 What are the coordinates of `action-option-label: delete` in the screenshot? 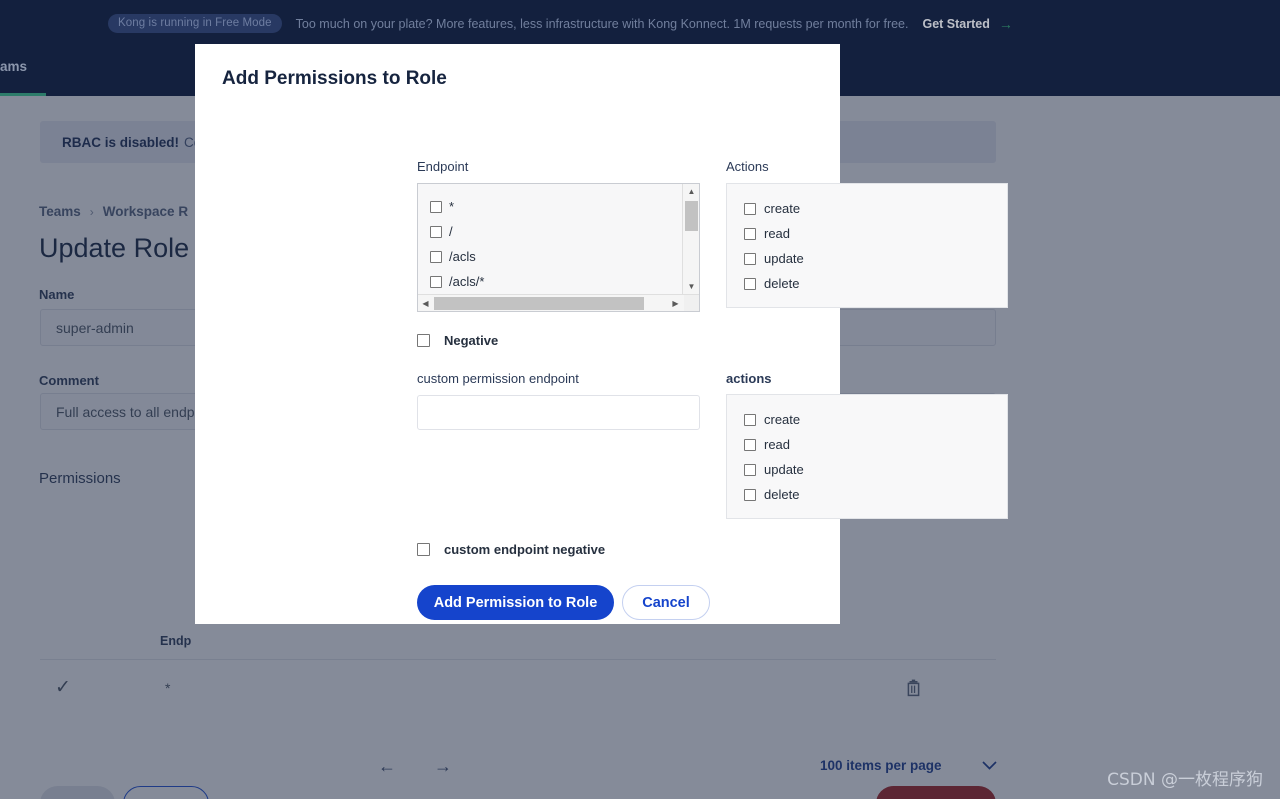 It's located at (782, 283).